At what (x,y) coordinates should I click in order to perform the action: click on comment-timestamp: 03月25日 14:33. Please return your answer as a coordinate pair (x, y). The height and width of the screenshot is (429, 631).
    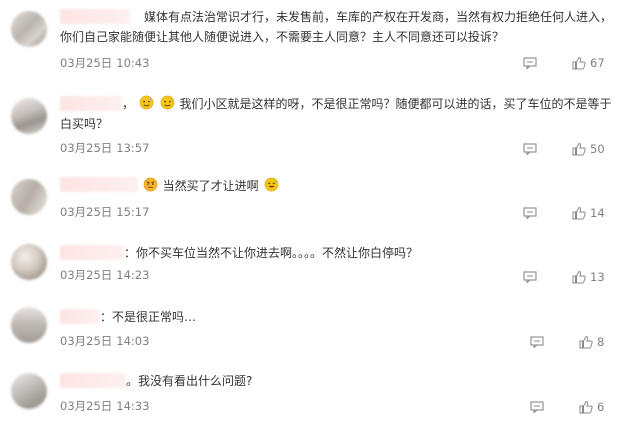
    Looking at the image, I should click on (105, 406).